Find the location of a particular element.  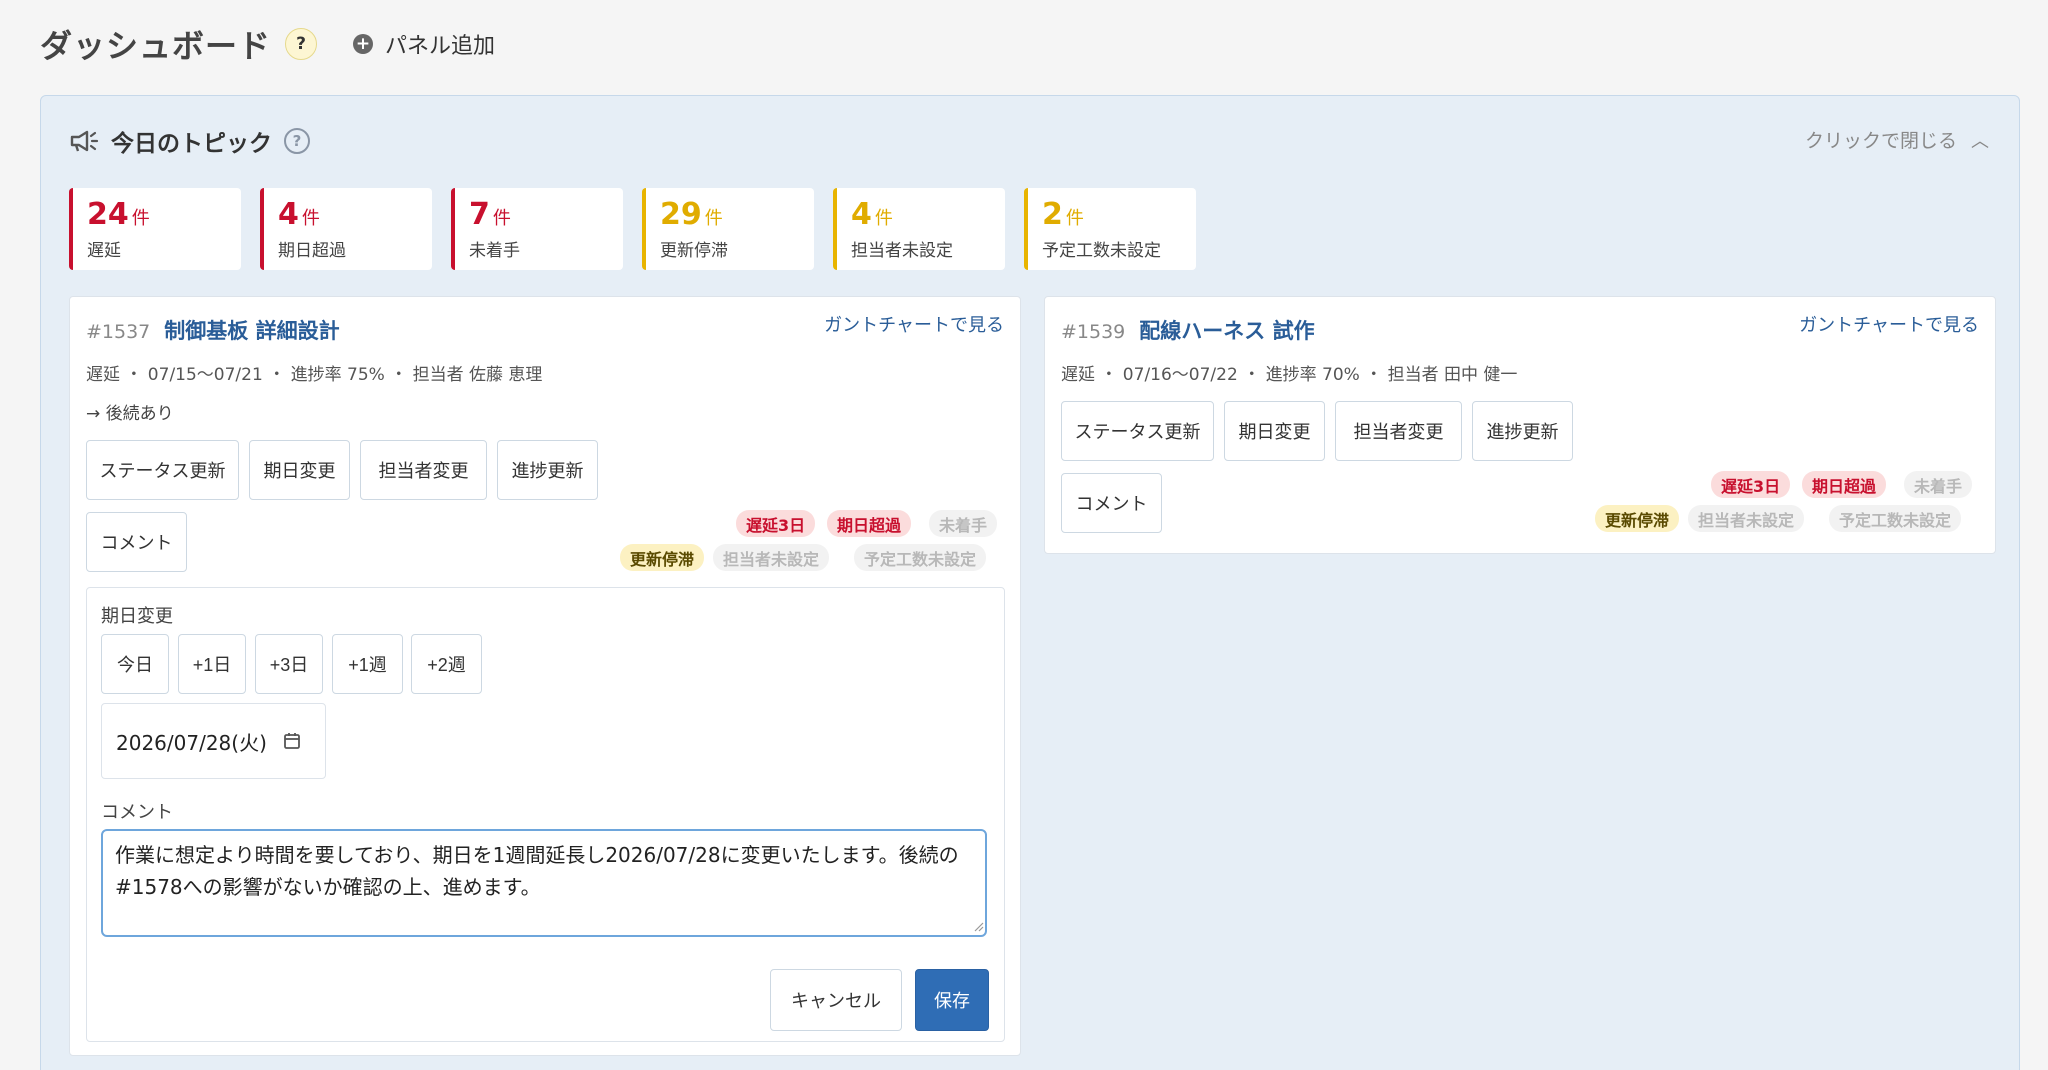

task-header: #1539 配線ハーネス 試作 is located at coordinates (1188, 330).